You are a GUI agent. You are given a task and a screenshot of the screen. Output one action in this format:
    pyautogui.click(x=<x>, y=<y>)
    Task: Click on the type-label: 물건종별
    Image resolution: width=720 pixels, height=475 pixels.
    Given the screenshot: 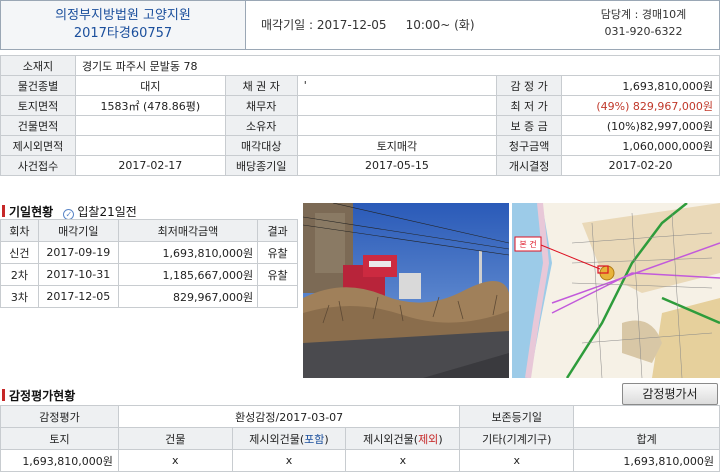 What is the action you would take?
    pyautogui.click(x=38, y=85)
    